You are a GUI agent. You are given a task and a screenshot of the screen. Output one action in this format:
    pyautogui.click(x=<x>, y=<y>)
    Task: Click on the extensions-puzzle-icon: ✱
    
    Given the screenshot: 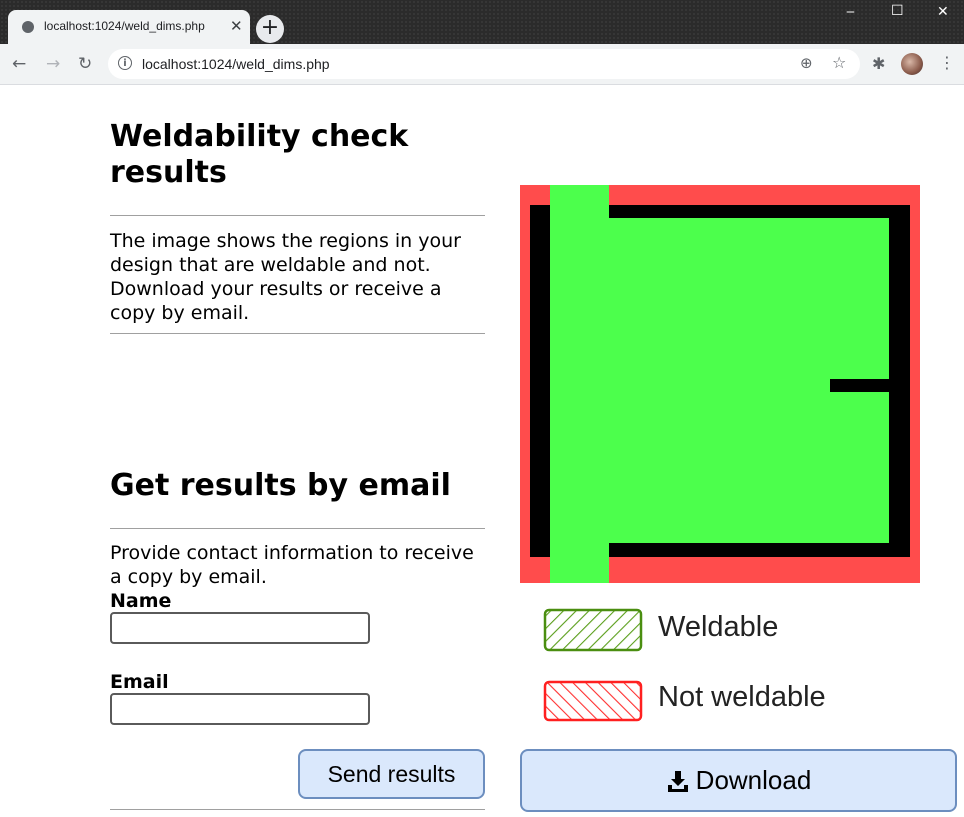 What is the action you would take?
    pyautogui.click(x=878, y=63)
    